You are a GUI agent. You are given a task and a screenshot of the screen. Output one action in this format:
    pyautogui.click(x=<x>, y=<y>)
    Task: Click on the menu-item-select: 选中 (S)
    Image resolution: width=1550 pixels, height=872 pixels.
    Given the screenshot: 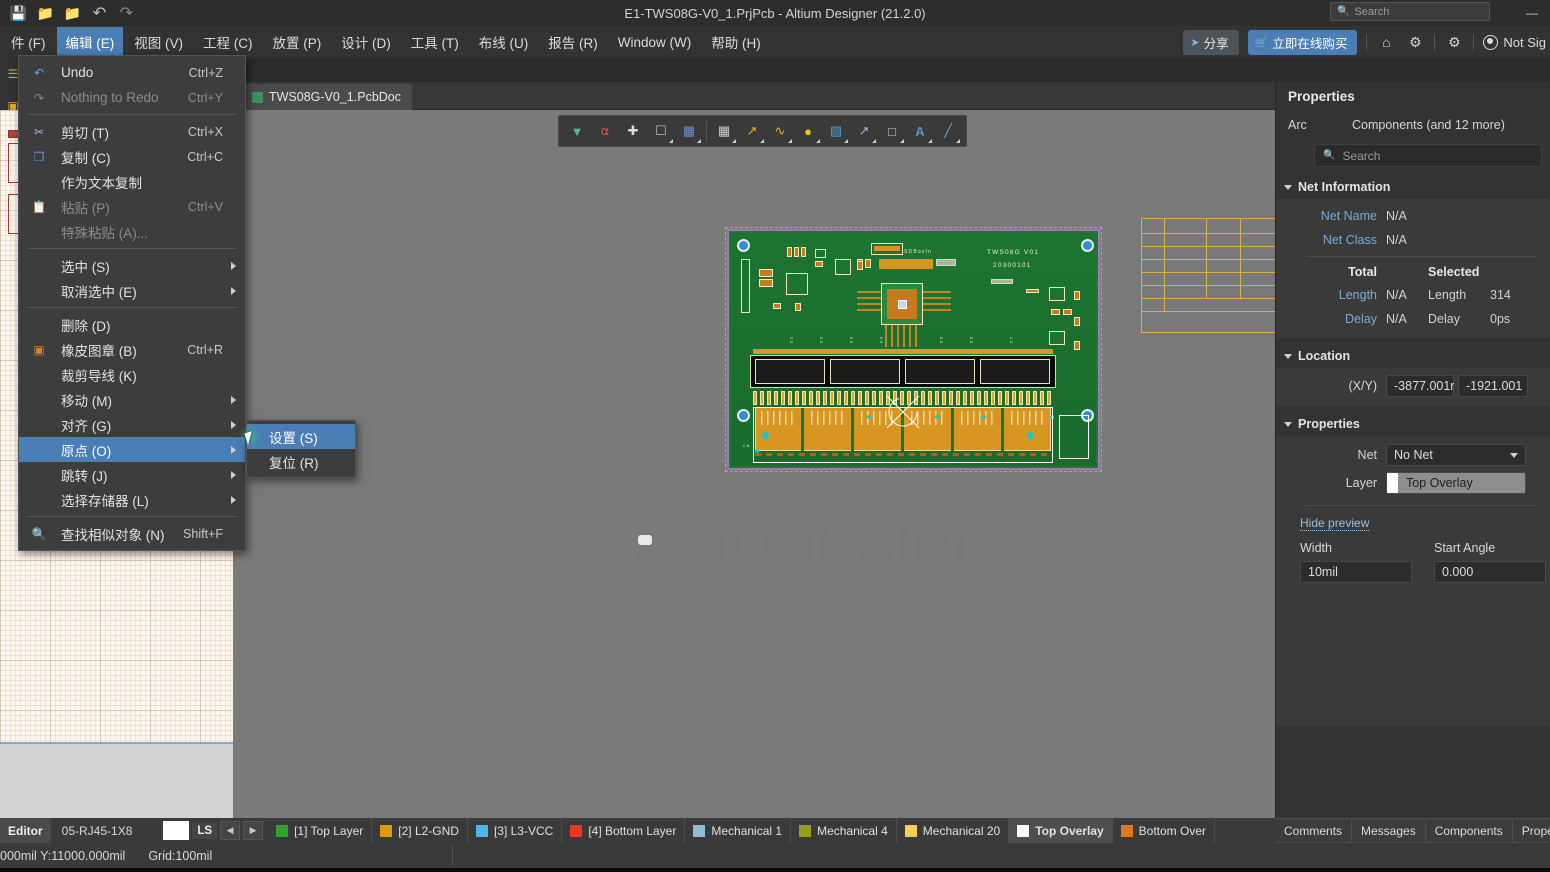 What is the action you would take?
    pyautogui.click(x=132, y=265)
    